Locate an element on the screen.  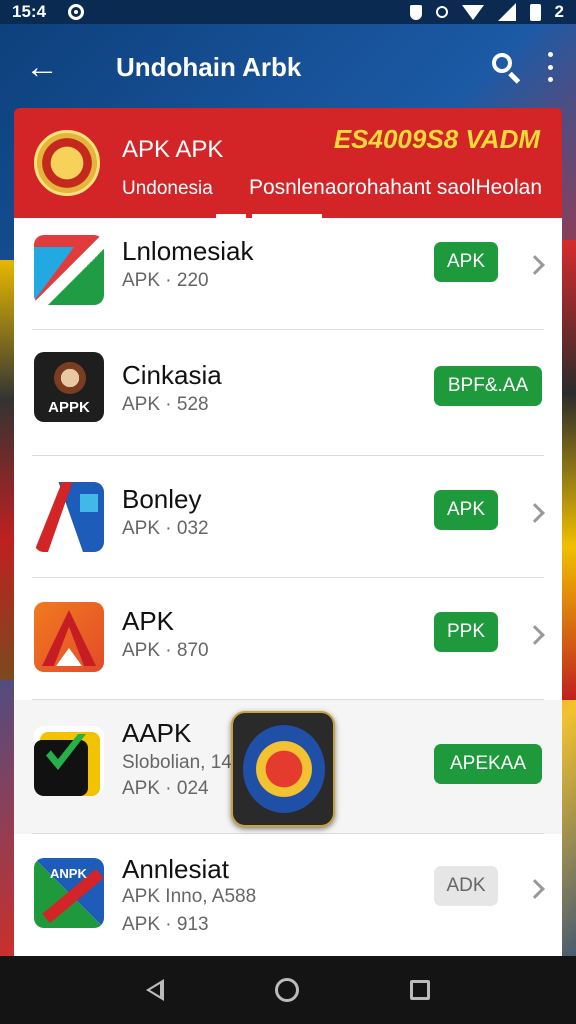
download-button: BPF&.AA is located at coordinates (488, 386).